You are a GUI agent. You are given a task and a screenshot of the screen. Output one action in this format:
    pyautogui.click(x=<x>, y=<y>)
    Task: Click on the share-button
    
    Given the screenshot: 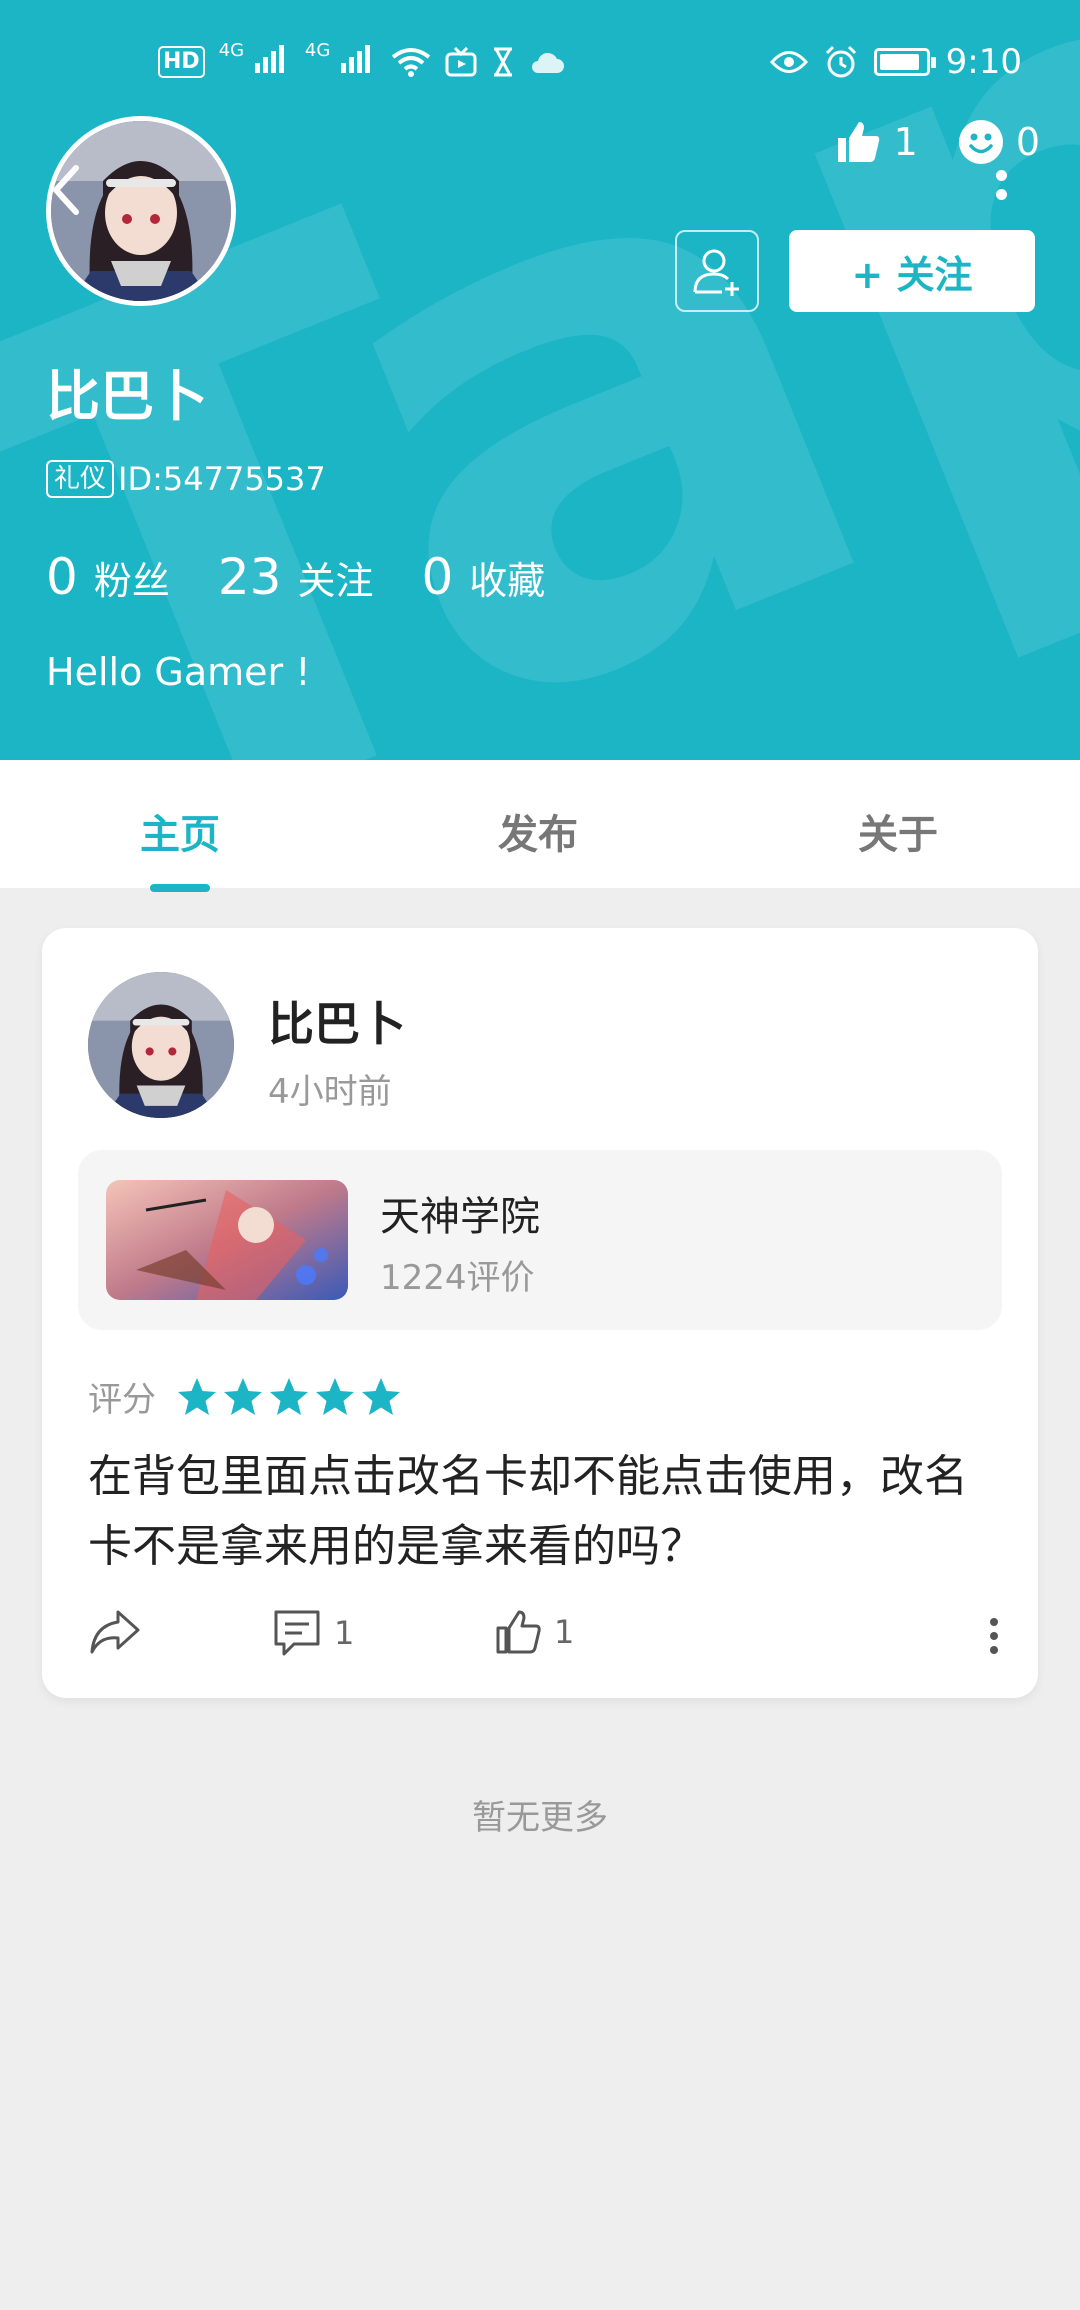 What is the action you would take?
    pyautogui.click(x=115, y=1632)
    